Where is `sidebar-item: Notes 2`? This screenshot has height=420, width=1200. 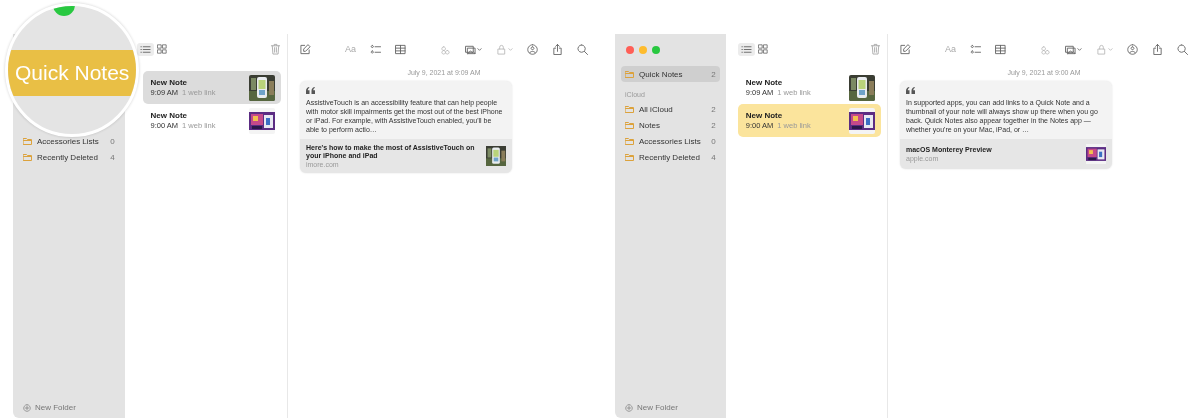
sidebar-item: Notes 2 is located at coordinates (670, 125).